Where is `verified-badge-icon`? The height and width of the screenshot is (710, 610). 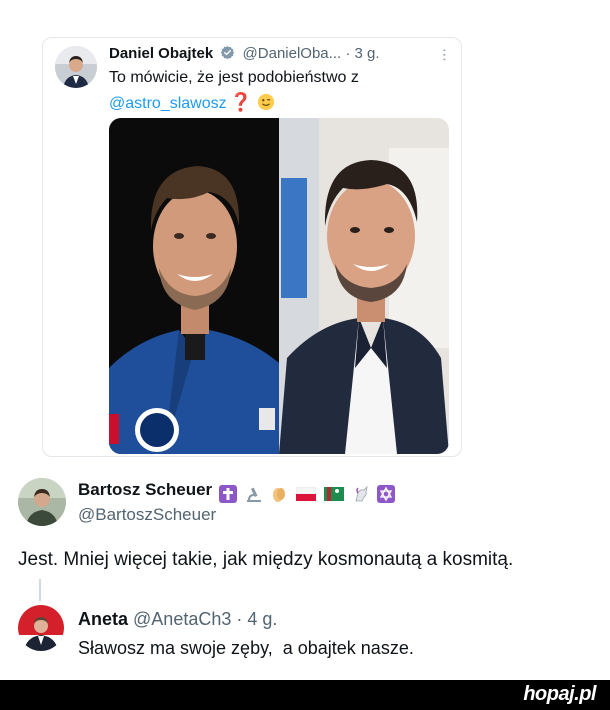
verified-badge-icon is located at coordinates (228, 52).